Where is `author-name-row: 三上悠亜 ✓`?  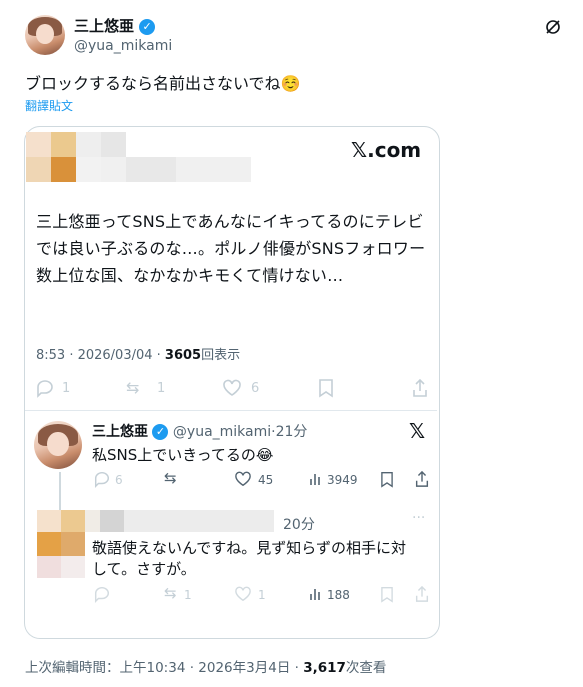
author-name-row: 三上悠亜 ✓ is located at coordinates (115, 25).